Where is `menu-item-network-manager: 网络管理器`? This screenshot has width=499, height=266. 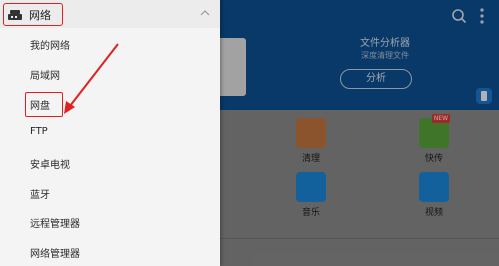 menu-item-network-manager: 网络管理器 is located at coordinates (110, 252).